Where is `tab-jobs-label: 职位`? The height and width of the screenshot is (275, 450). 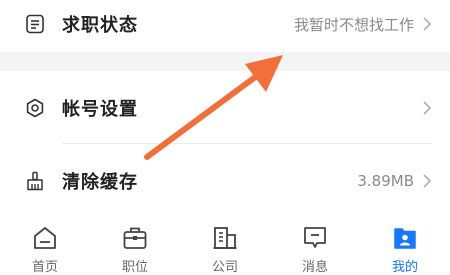
tab-jobs-label: 职位 is located at coordinates (134, 267).